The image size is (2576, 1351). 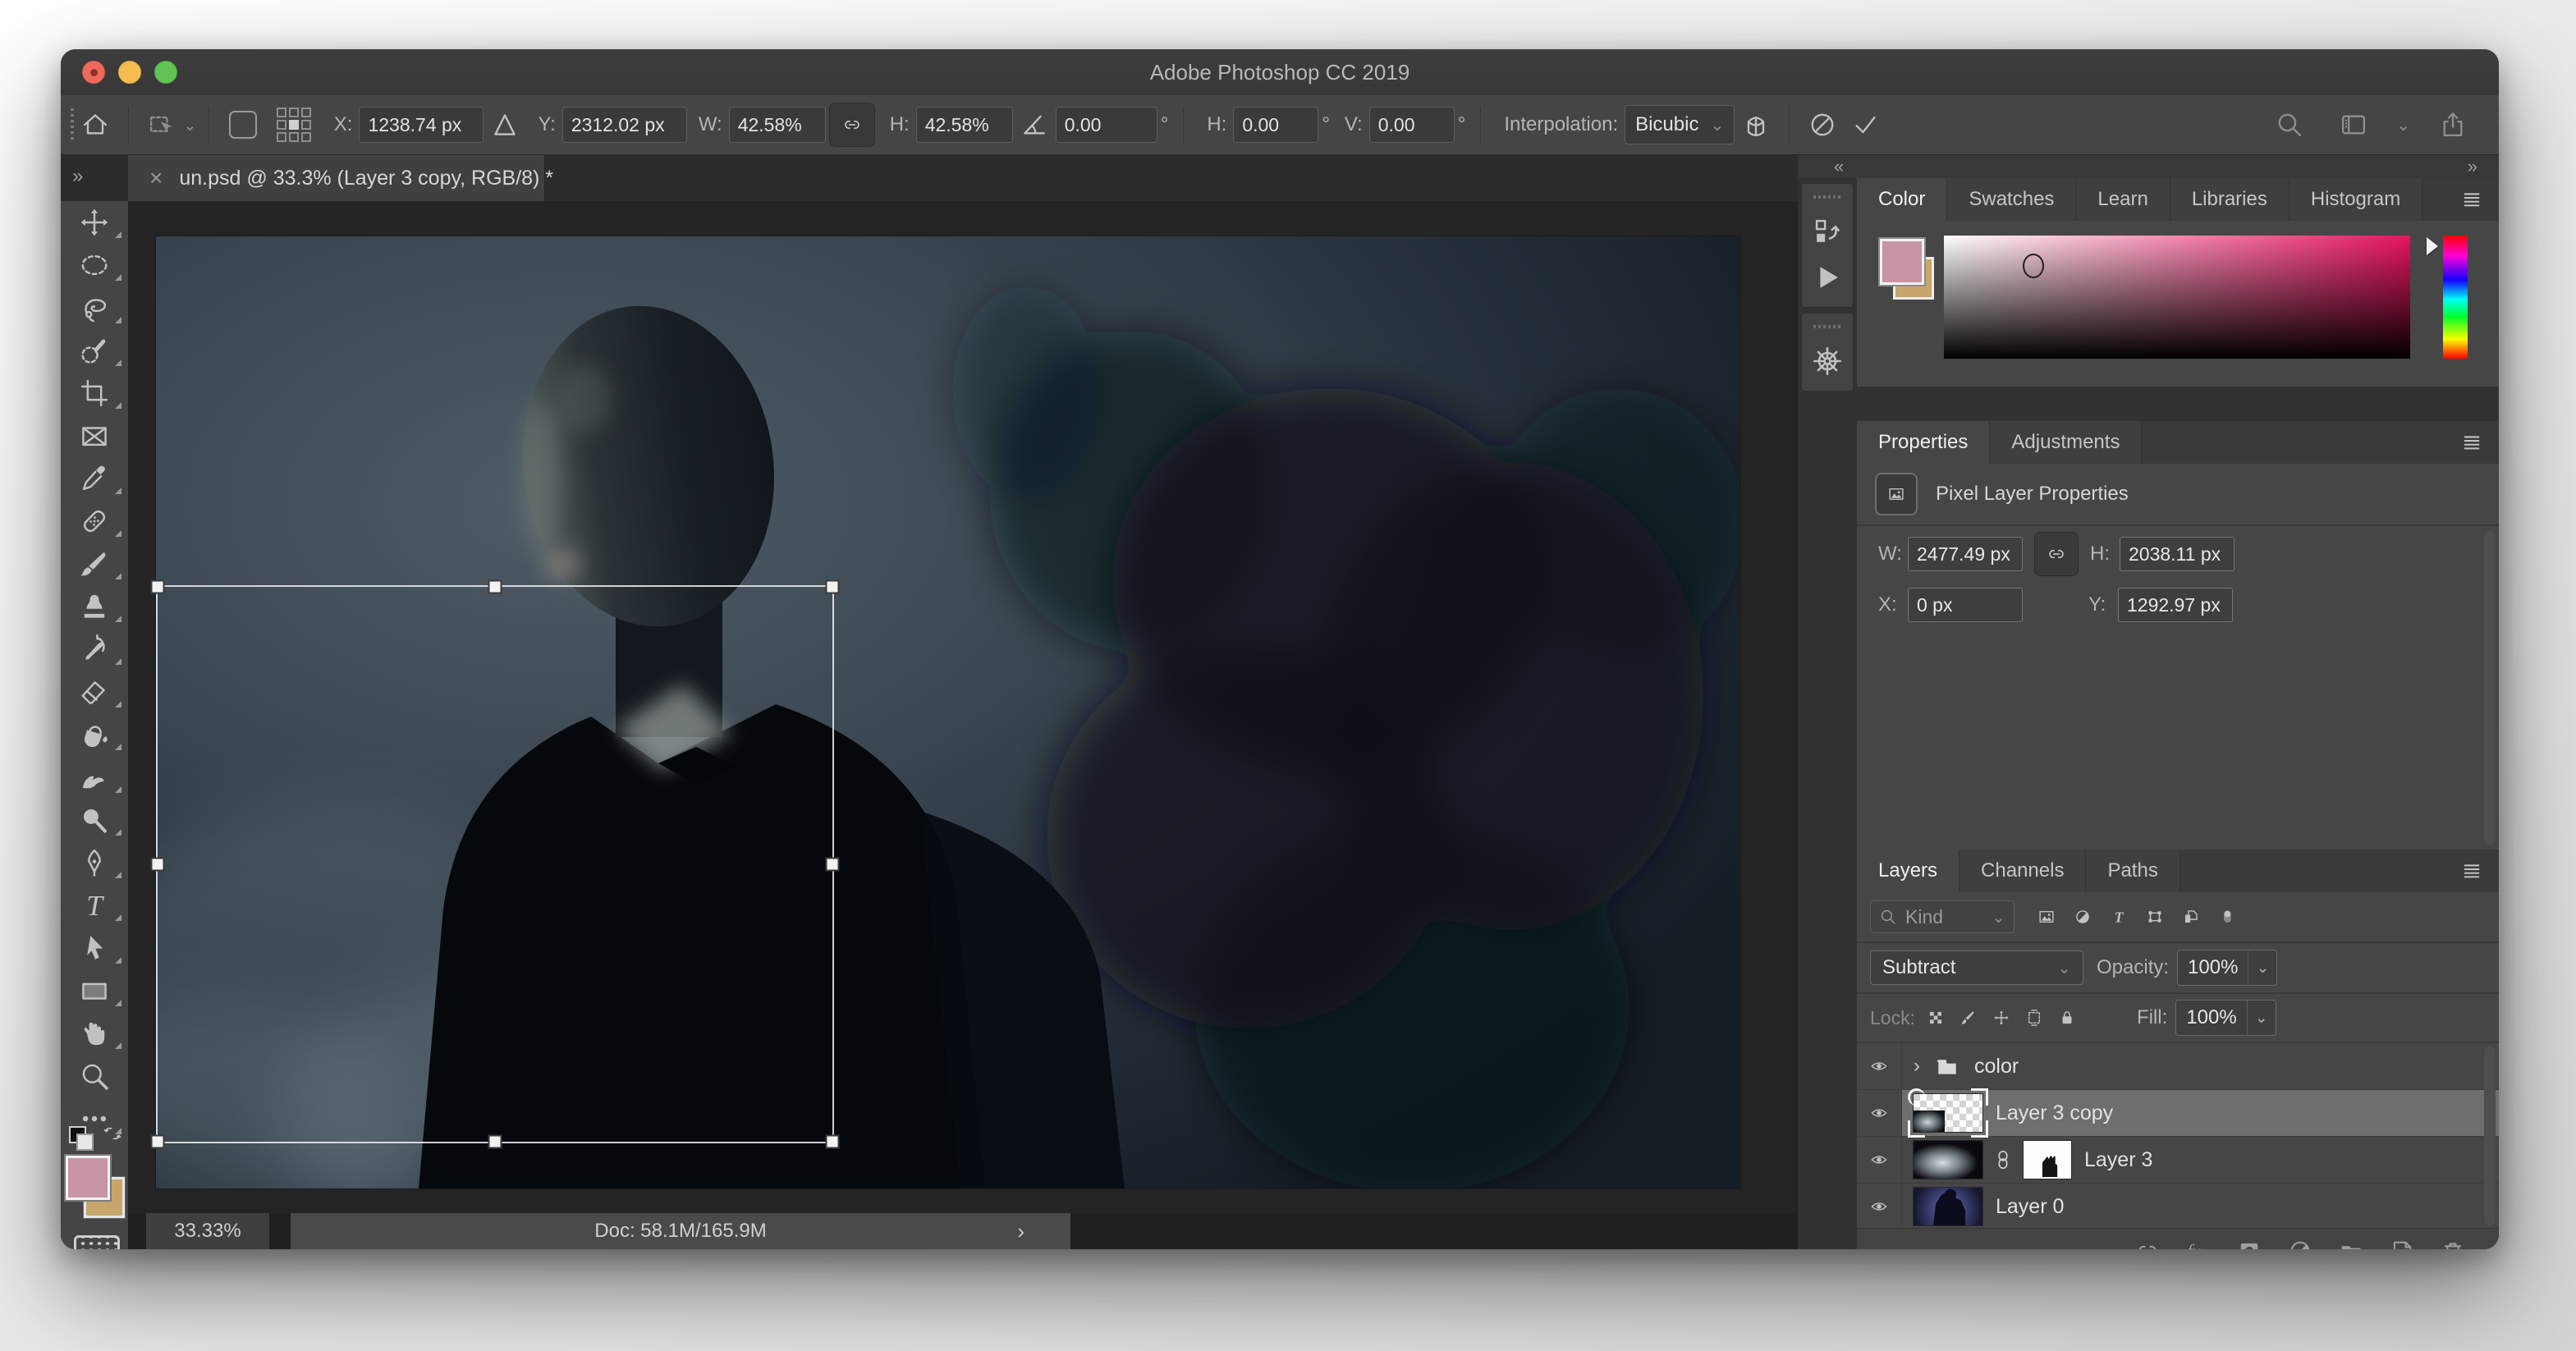 What do you see at coordinates (1106, 125) in the screenshot?
I see `rotation-field` at bounding box center [1106, 125].